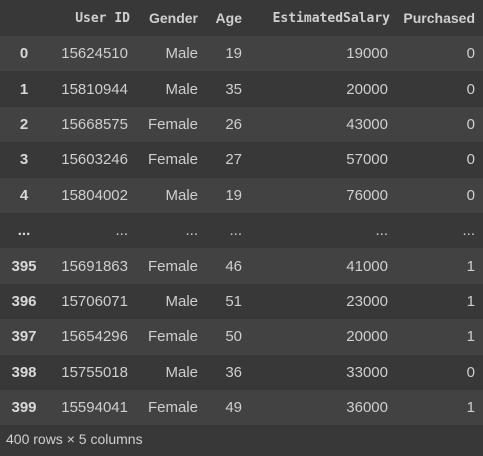  Describe the element at coordinates (233, 266) in the screenshot. I see `cell-age: 46` at that location.